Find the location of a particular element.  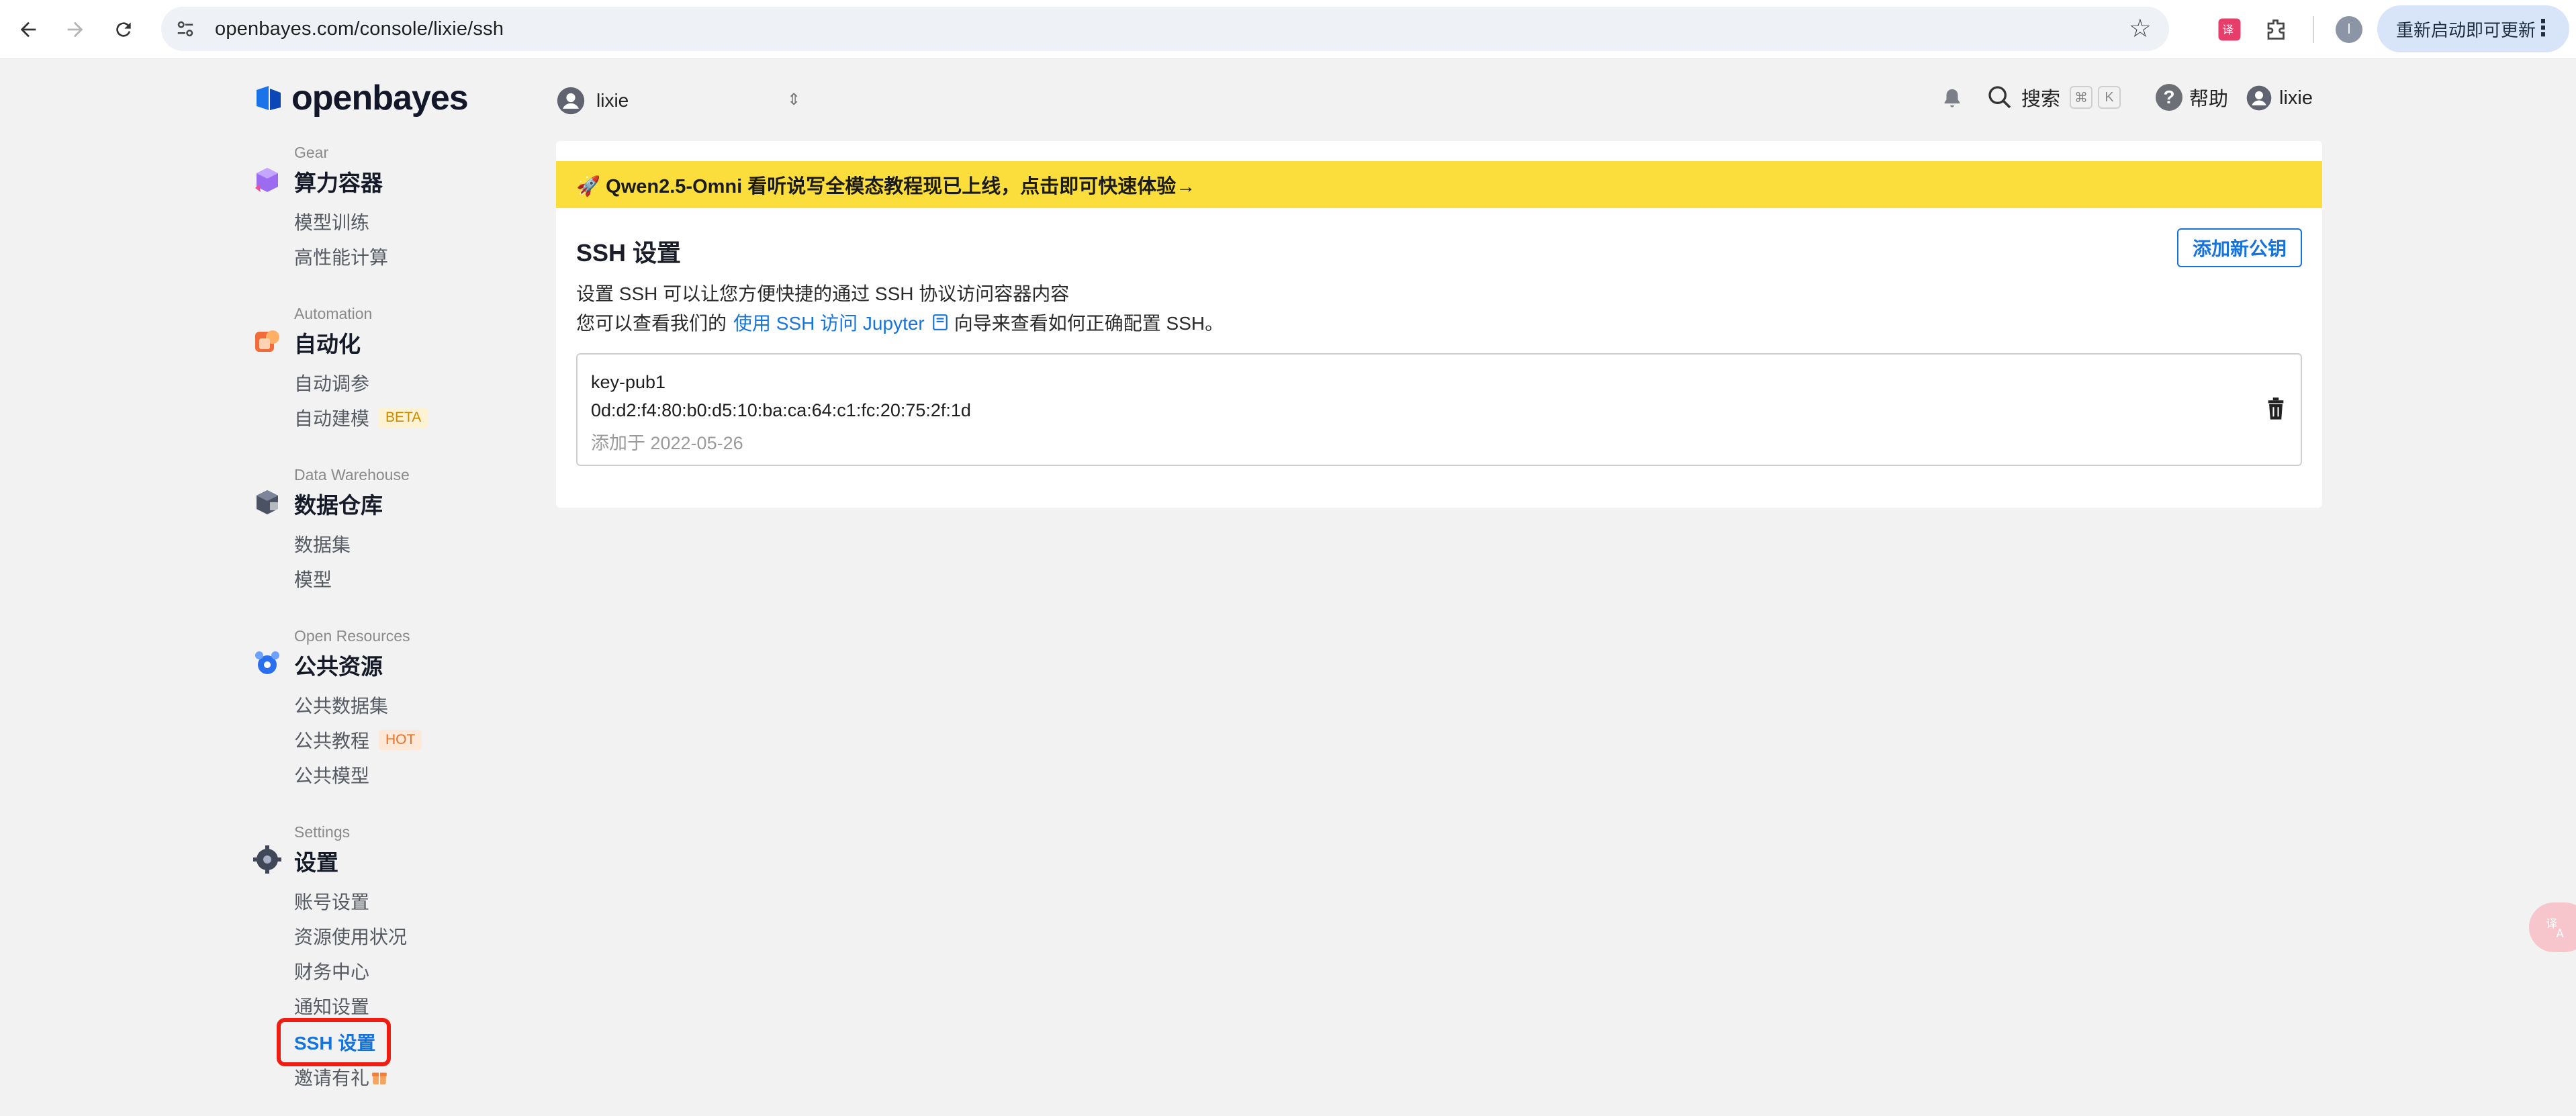

workspace-switcher: lixie is located at coordinates (592, 100).